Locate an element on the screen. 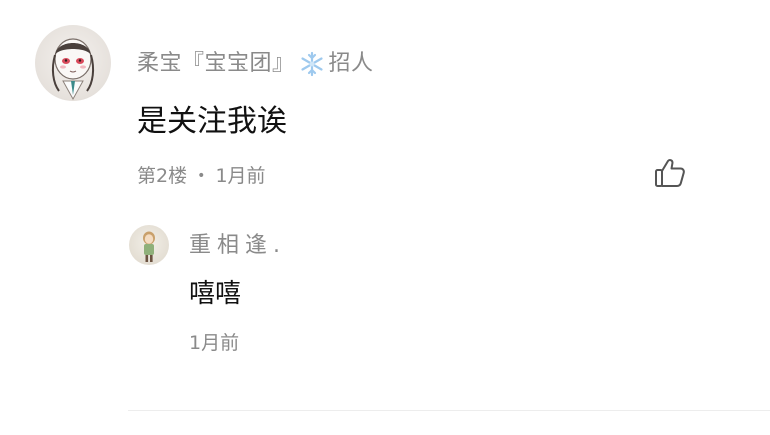 This screenshot has height=435, width=770. reply-user-avatar is located at coordinates (149, 245).